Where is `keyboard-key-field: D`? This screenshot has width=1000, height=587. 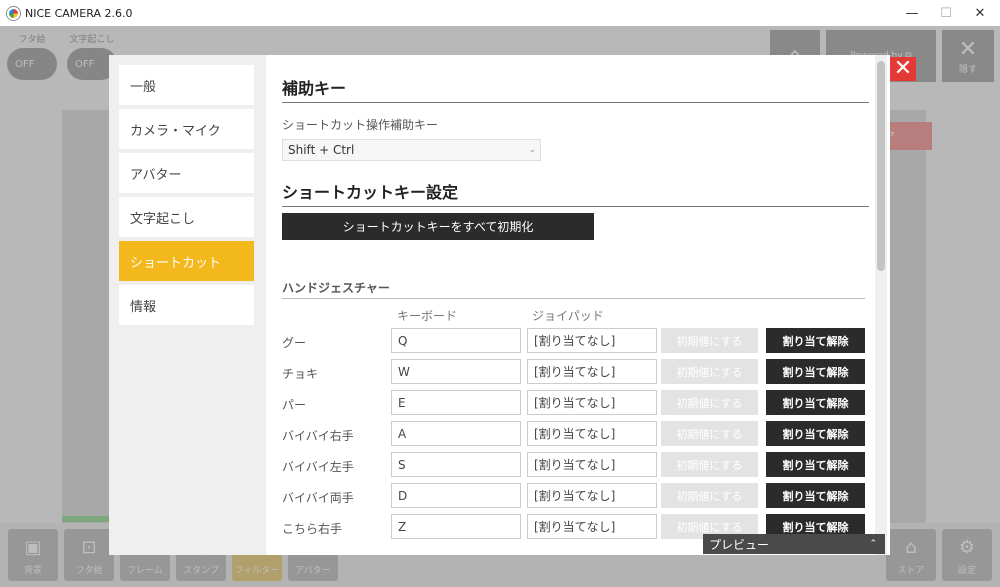
keyboard-key-field: D is located at coordinates (456, 495).